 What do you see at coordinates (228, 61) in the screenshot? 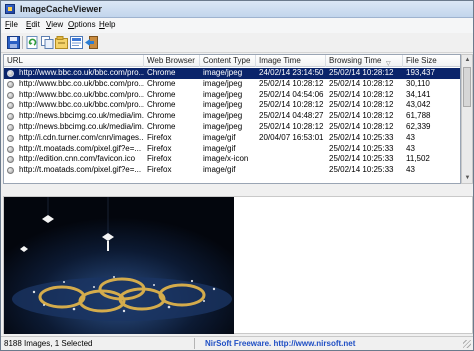
I see `column-header-content-type: Content Type` at bounding box center [228, 61].